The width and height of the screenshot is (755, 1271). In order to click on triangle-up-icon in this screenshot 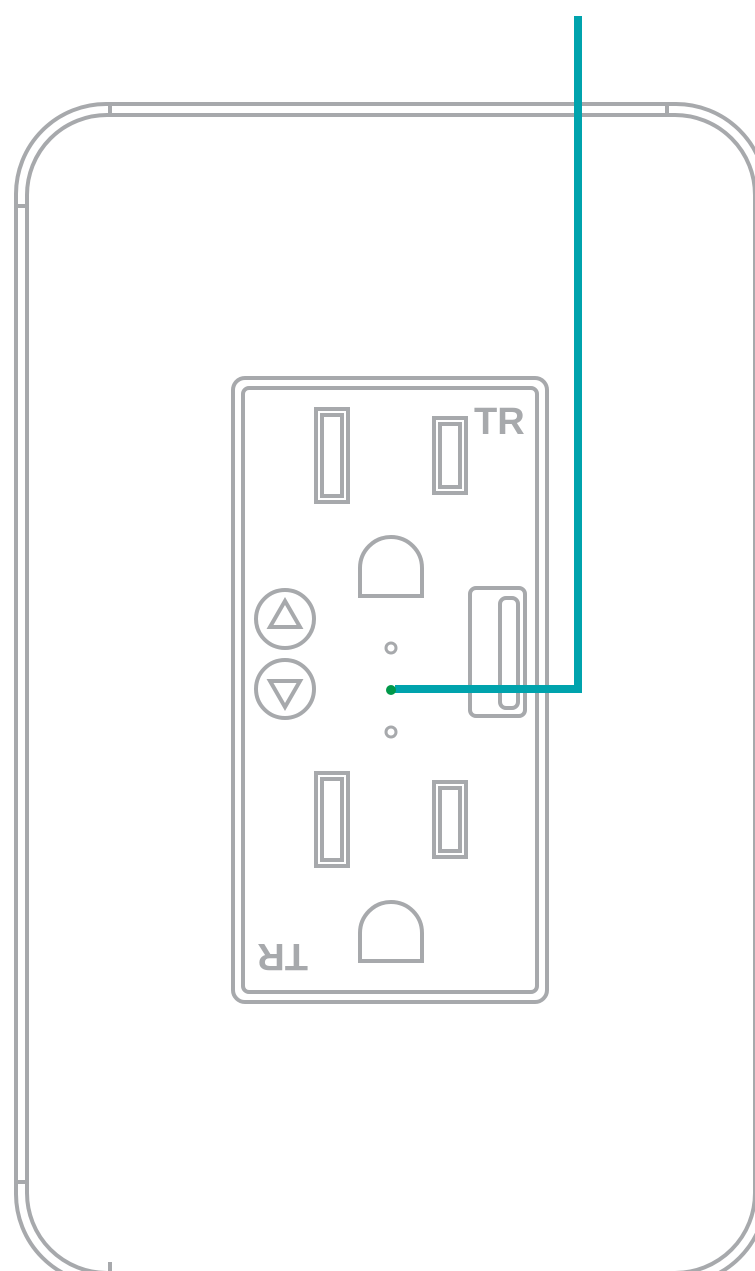, I will do `click(285, 612)`.